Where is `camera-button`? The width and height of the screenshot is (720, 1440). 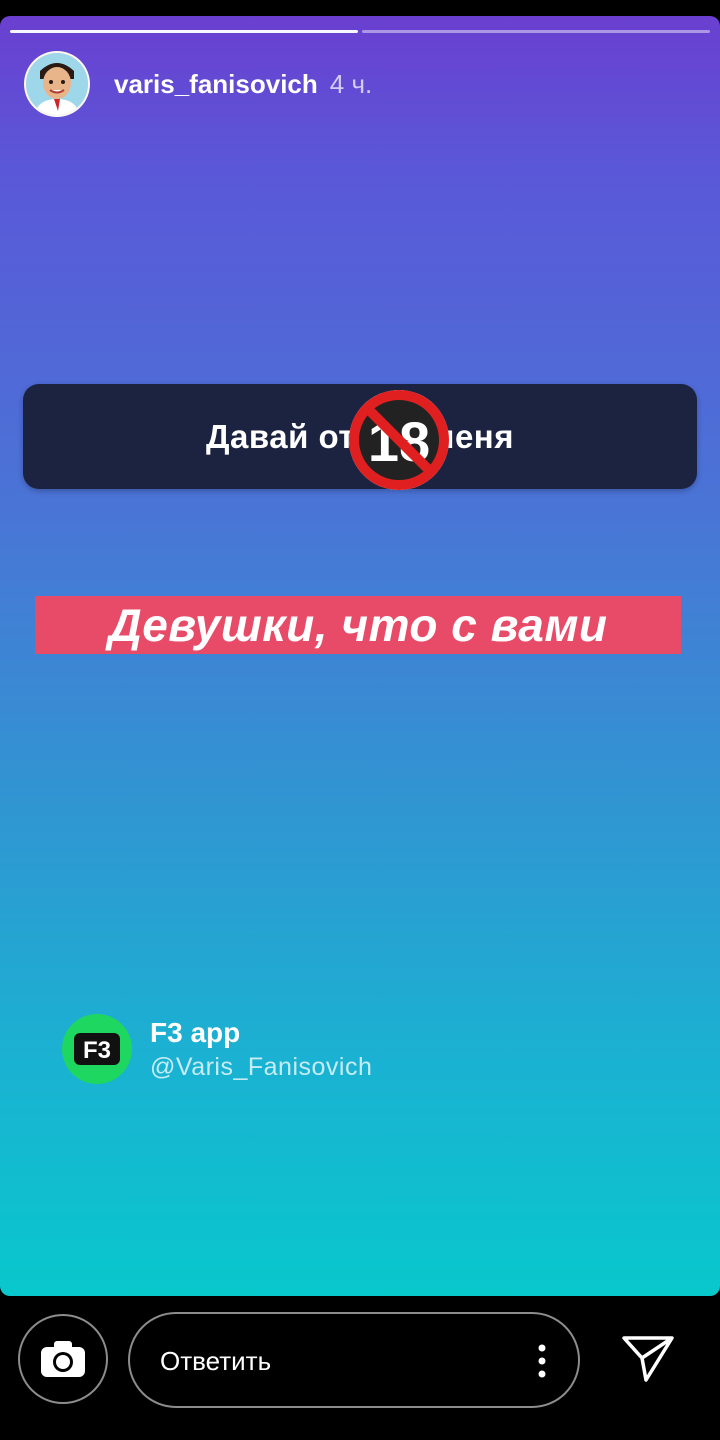 camera-button is located at coordinates (63, 1359).